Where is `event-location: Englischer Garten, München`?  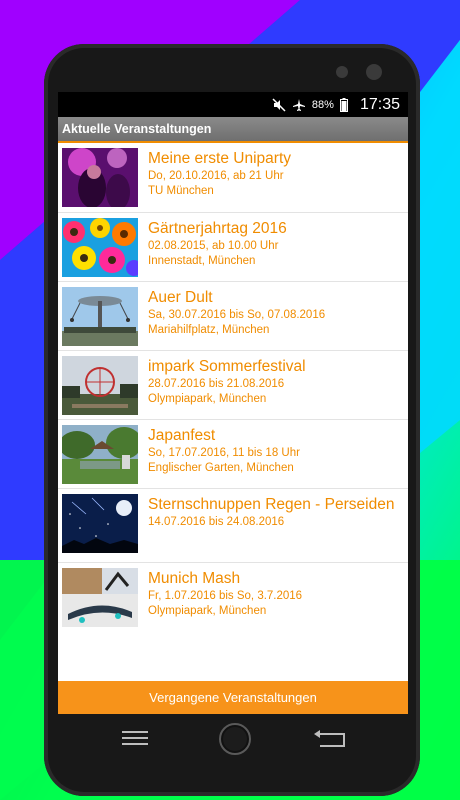 event-location: Englischer Garten, München is located at coordinates (221, 468).